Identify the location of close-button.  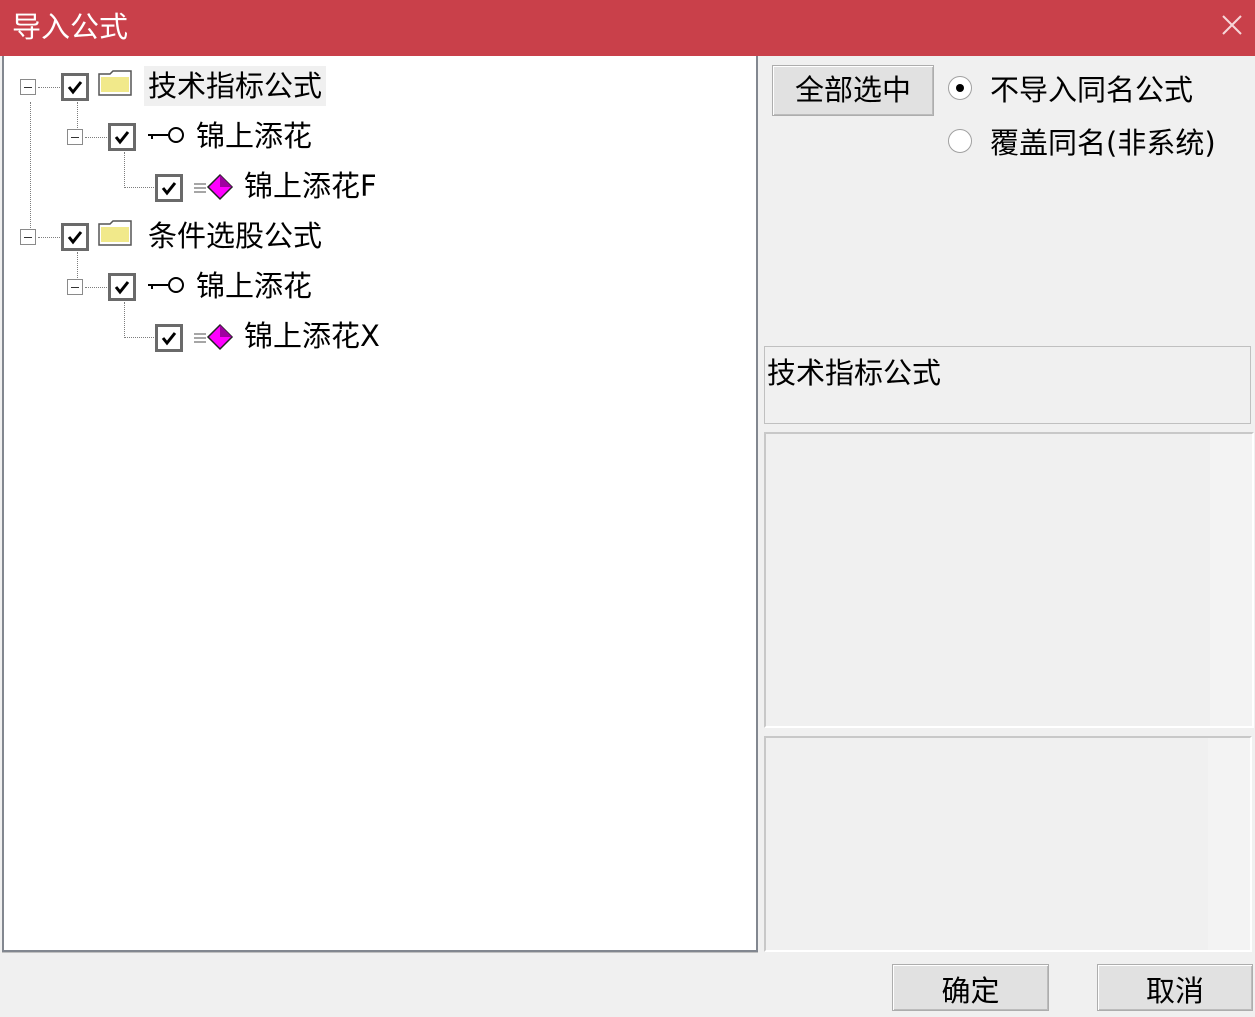
(1232, 25).